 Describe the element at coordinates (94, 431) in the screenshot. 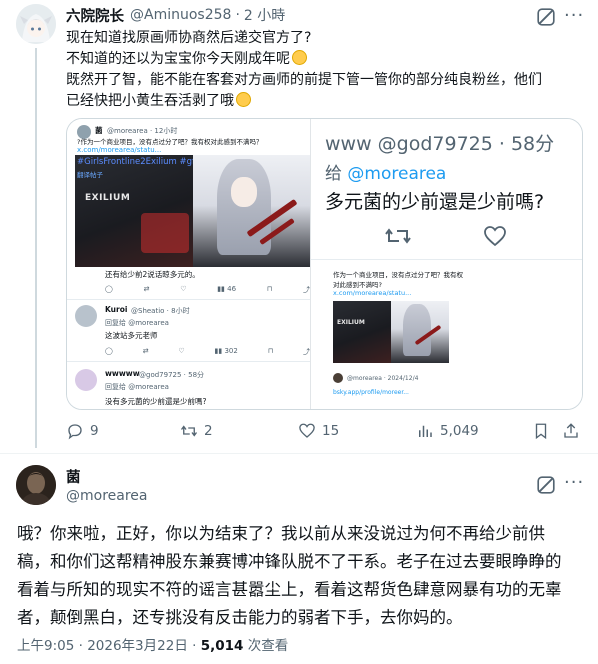

I see `reply-count: 9` at that location.